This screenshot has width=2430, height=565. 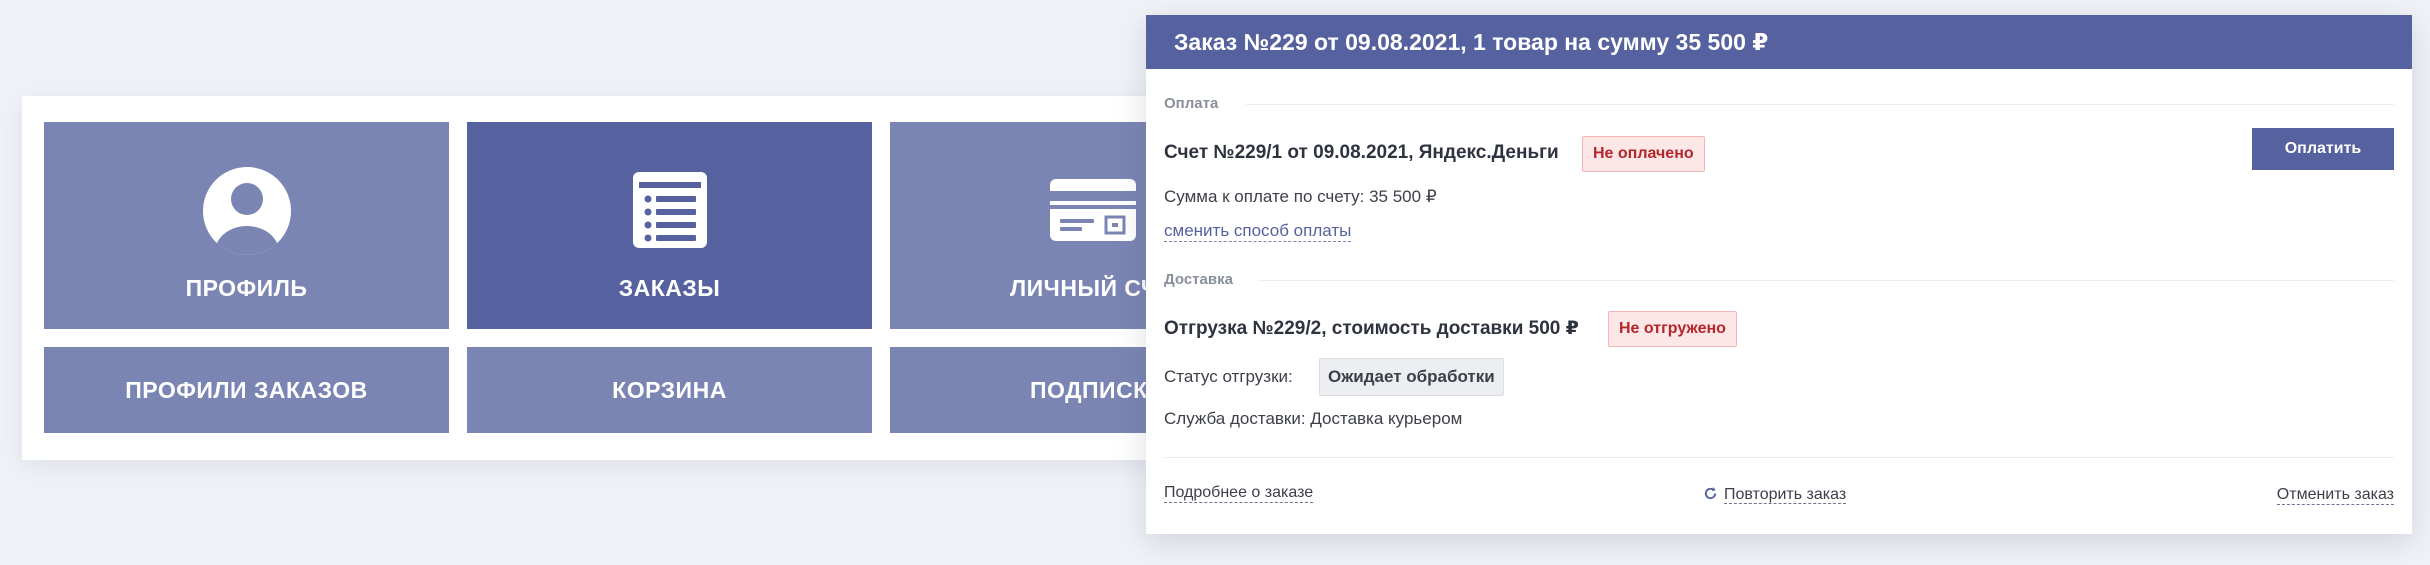 I want to click on delivery-service: Служба доставки: Доставка курьером, so click(x=1313, y=418).